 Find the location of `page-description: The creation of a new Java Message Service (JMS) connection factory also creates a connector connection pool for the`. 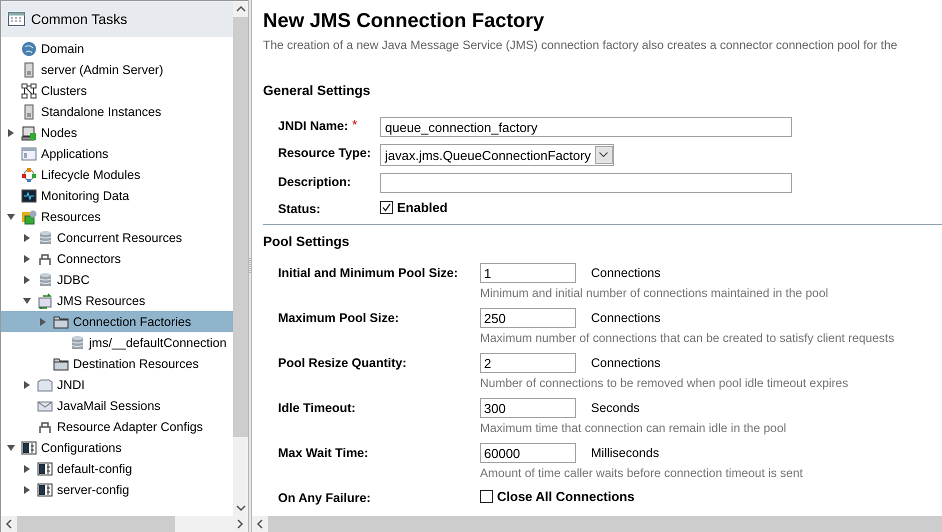

page-description: The creation of a new Java Message Service (JMS) connection factory also creates a connector connection pool for the is located at coordinates (580, 45).